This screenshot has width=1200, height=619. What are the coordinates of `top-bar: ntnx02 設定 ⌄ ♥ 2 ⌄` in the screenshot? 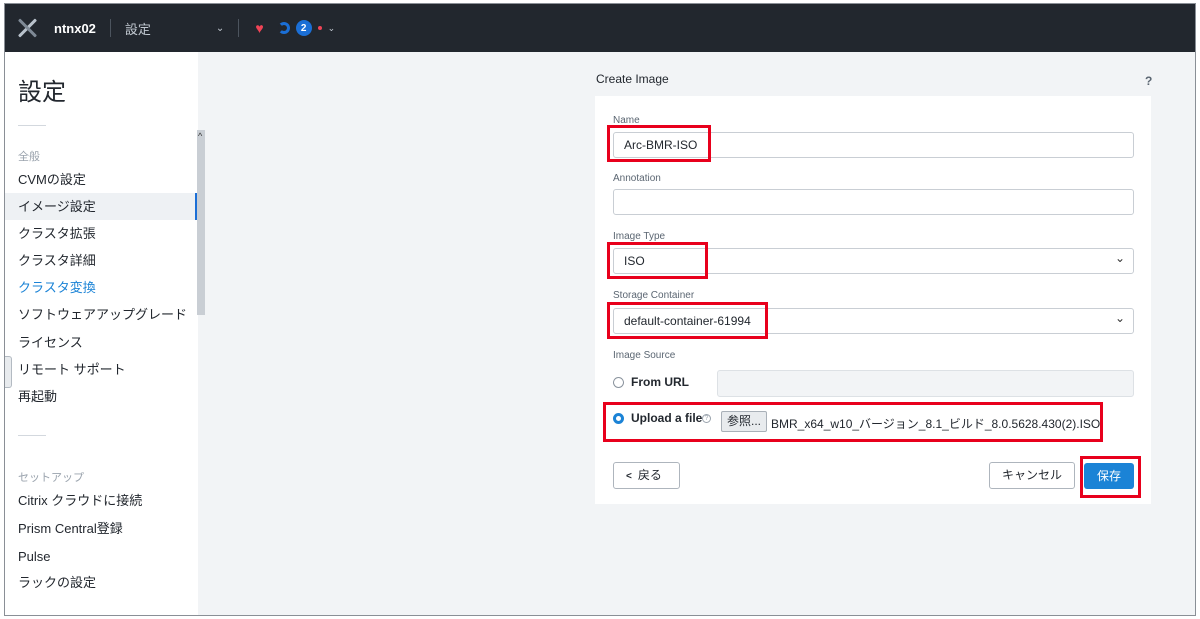 It's located at (600, 28).